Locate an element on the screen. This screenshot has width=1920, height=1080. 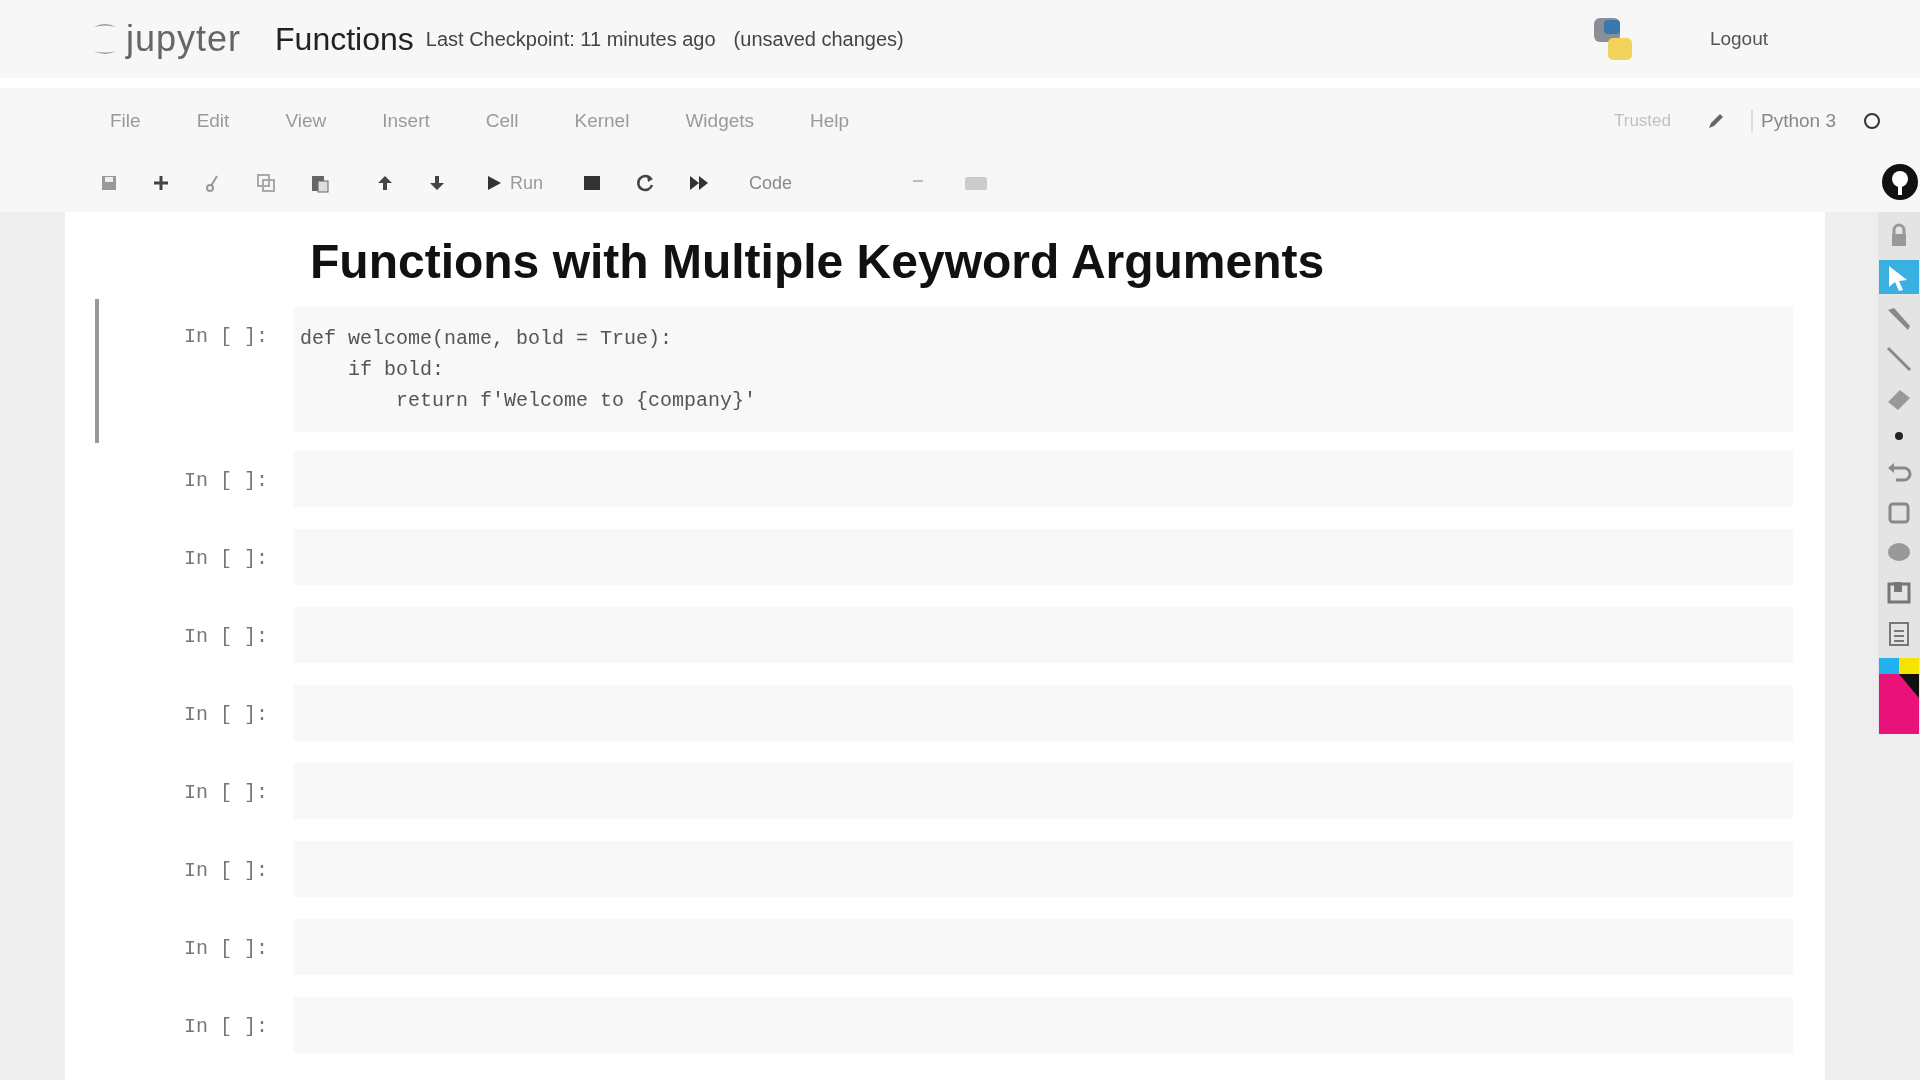
checkpoint-text: Last Checkpoint: 11 minutes ago is located at coordinates (570, 39).